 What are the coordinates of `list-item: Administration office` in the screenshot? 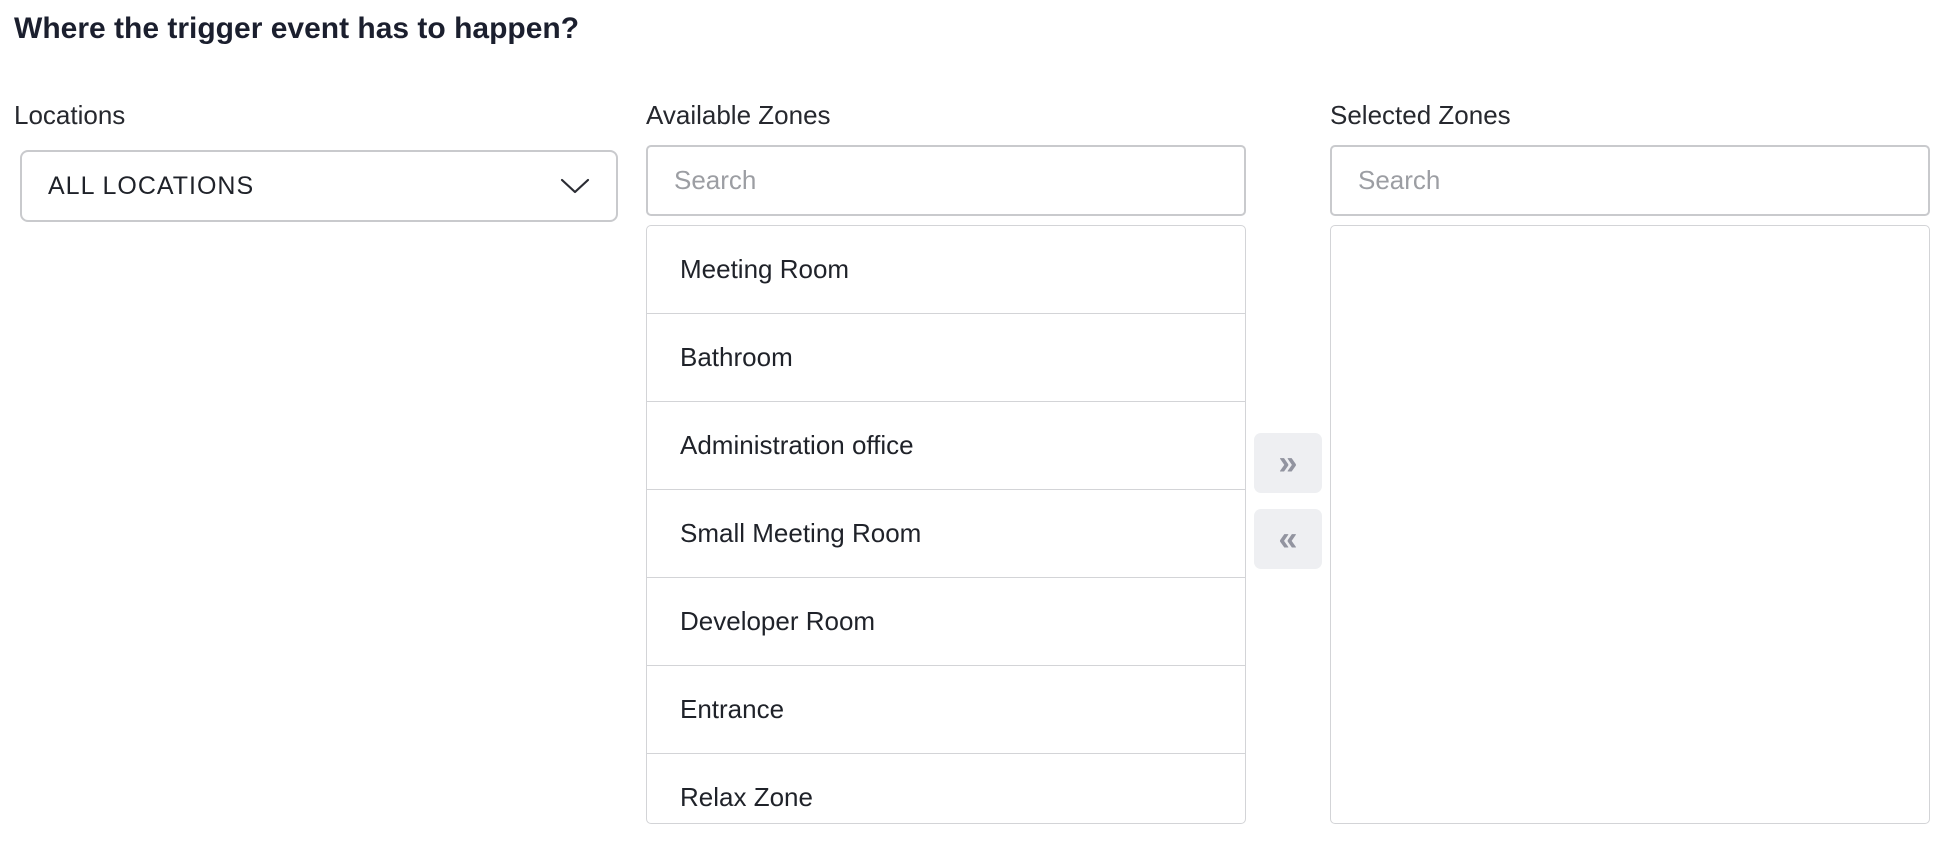 It's located at (946, 446).